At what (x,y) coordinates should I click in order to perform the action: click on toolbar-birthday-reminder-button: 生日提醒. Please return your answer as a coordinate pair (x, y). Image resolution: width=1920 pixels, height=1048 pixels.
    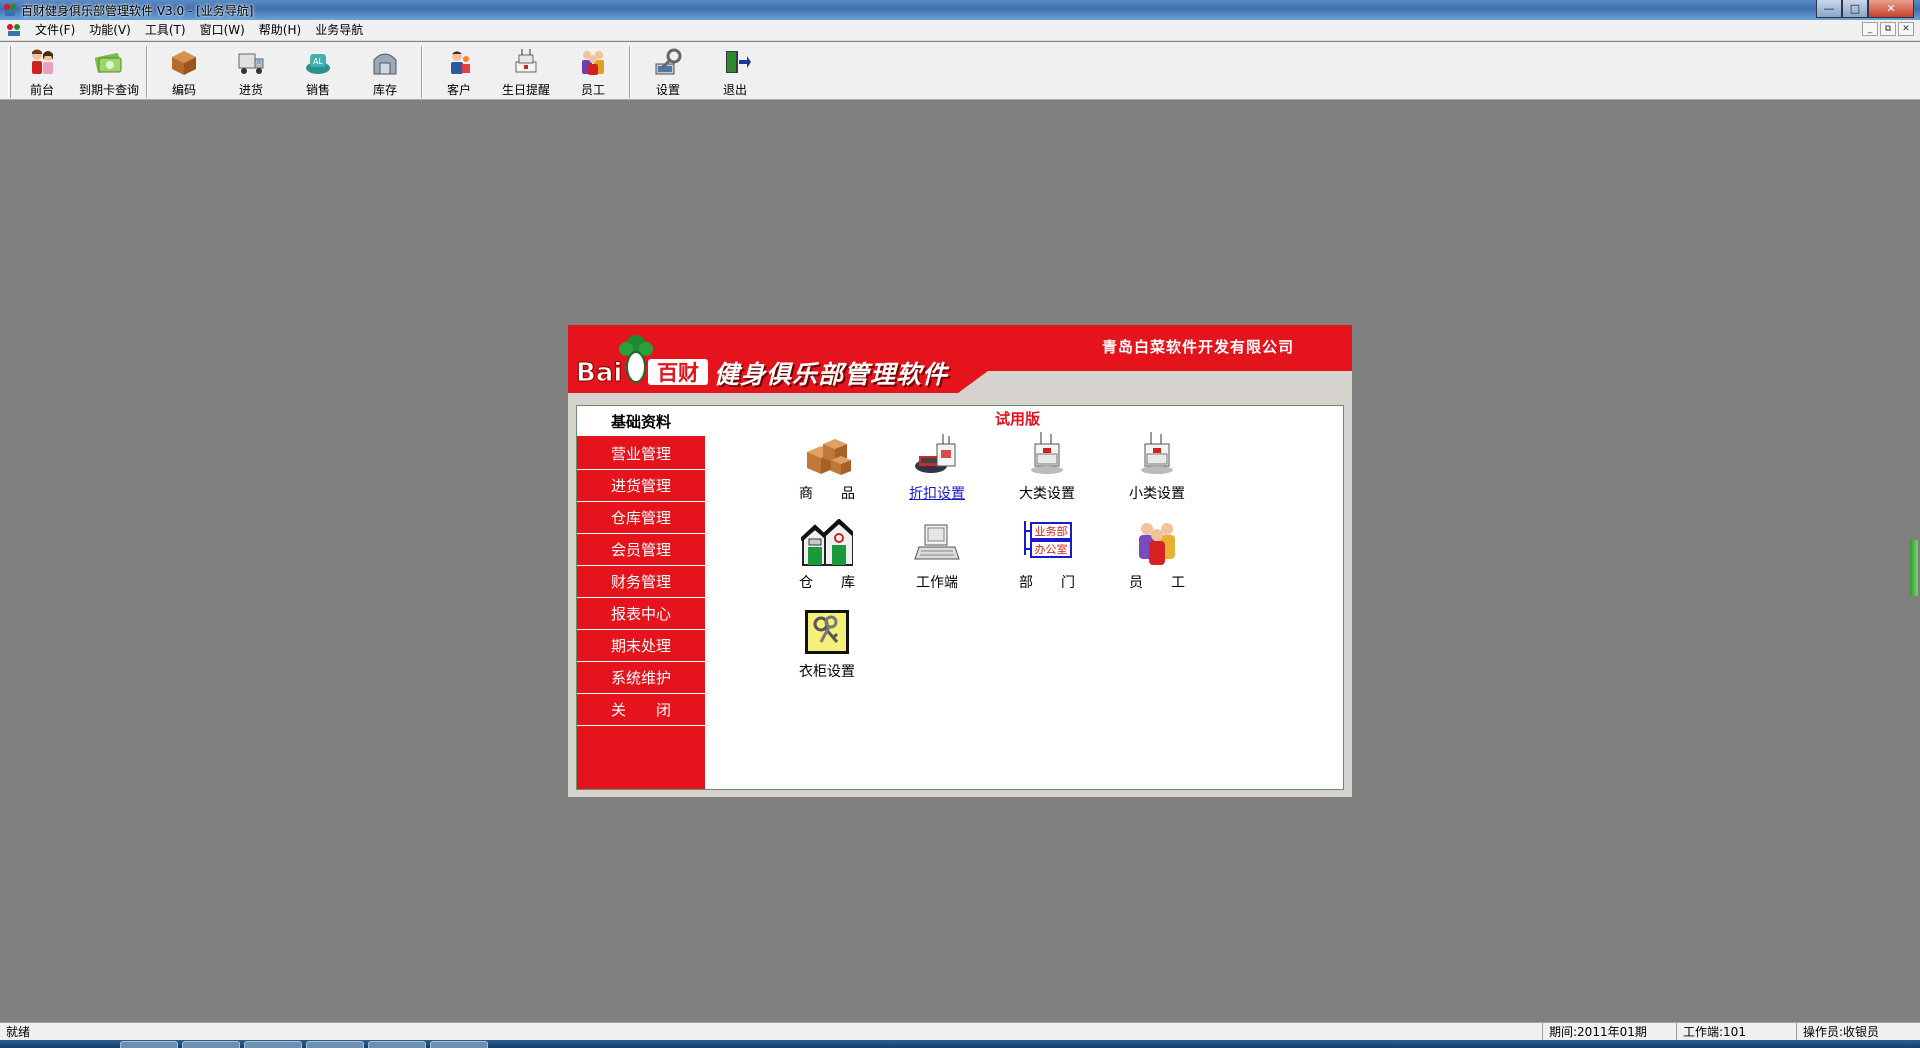
    Looking at the image, I should click on (526, 72).